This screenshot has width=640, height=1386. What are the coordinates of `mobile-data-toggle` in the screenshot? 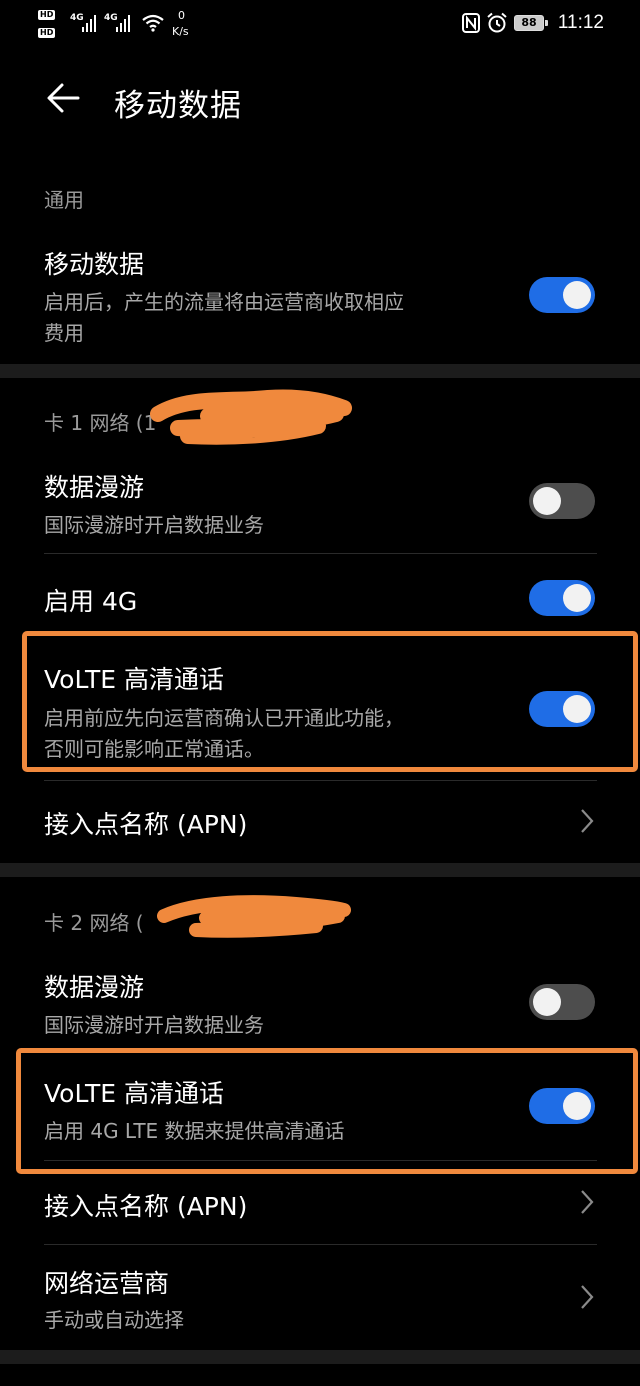 It's located at (562, 295).